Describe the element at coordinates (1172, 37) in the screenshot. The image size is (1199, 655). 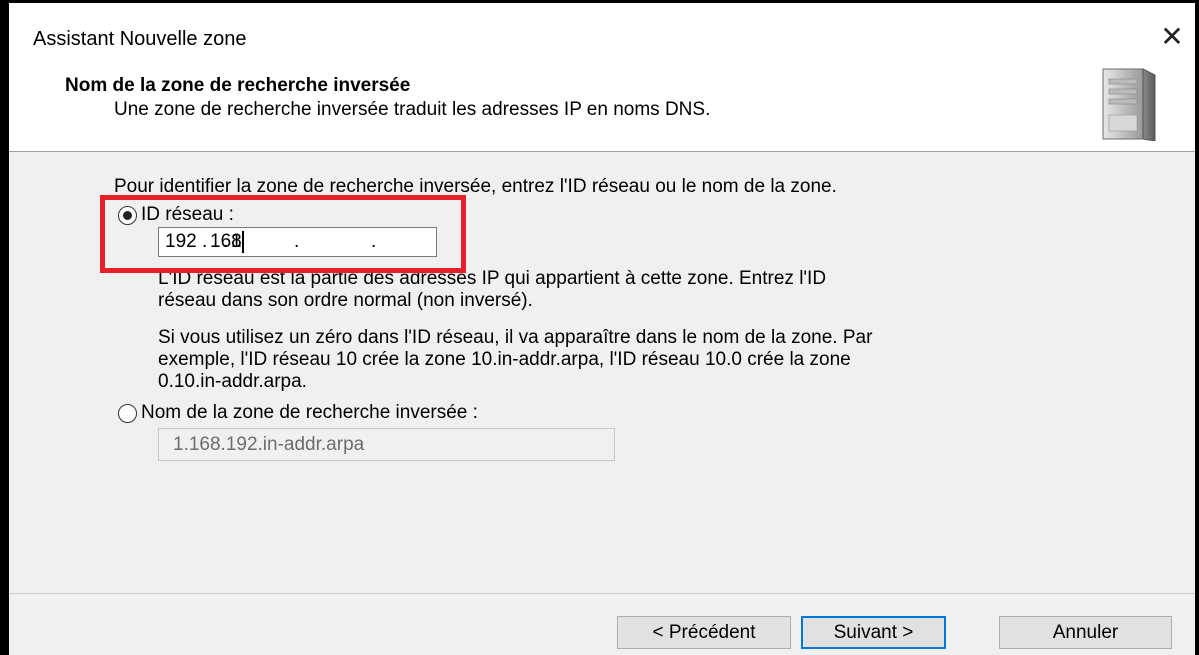
I see `close-icon: ✕` at that location.